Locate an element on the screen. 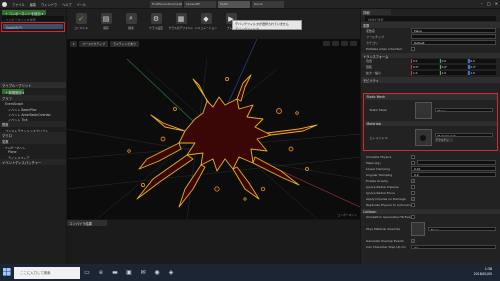 The height and width of the screenshot is (281, 500). mass-checkbox is located at coordinates (413, 162).